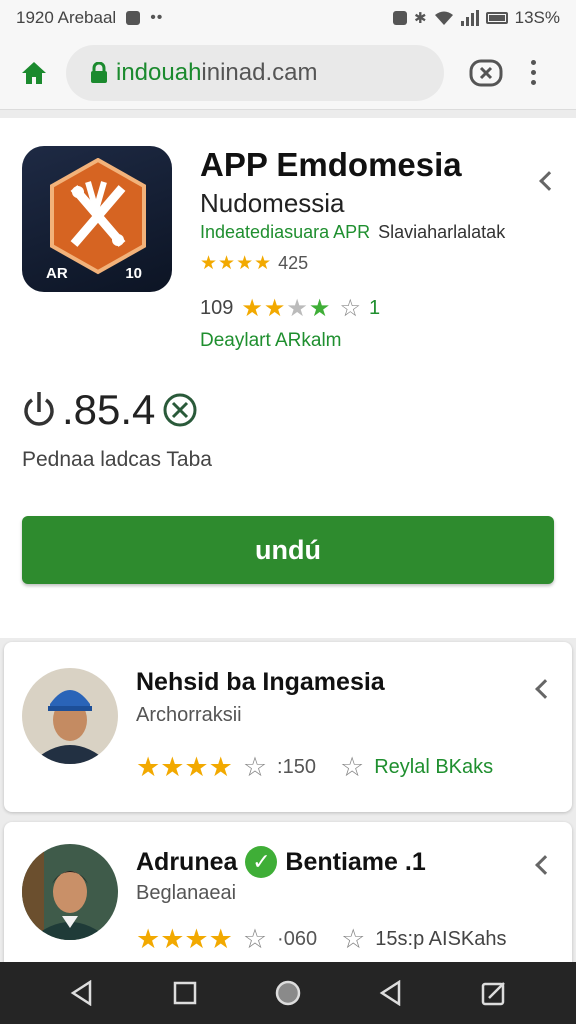 Image resolution: width=576 pixels, height=1024 pixels. What do you see at coordinates (469, 18) in the screenshot?
I see `signal-icon` at bounding box center [469, 18].